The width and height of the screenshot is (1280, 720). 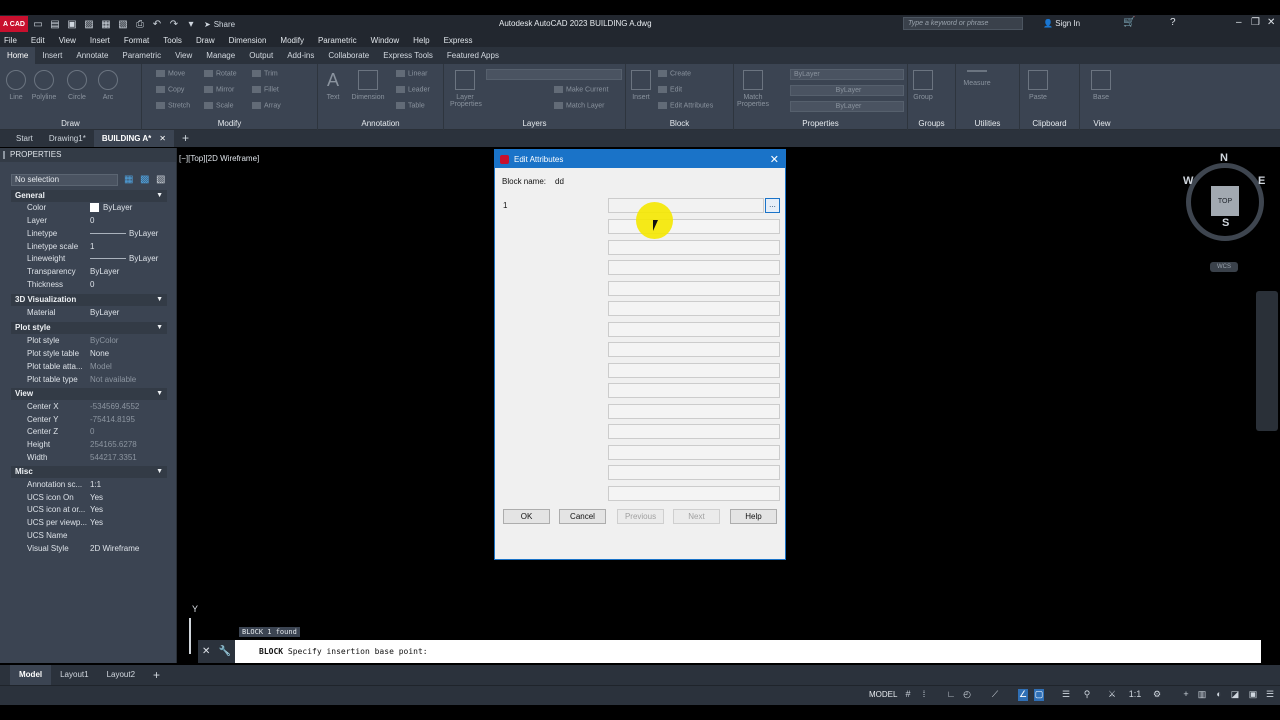 I want to click on select-objects-icon: ▩, so click(x=144, y=179).